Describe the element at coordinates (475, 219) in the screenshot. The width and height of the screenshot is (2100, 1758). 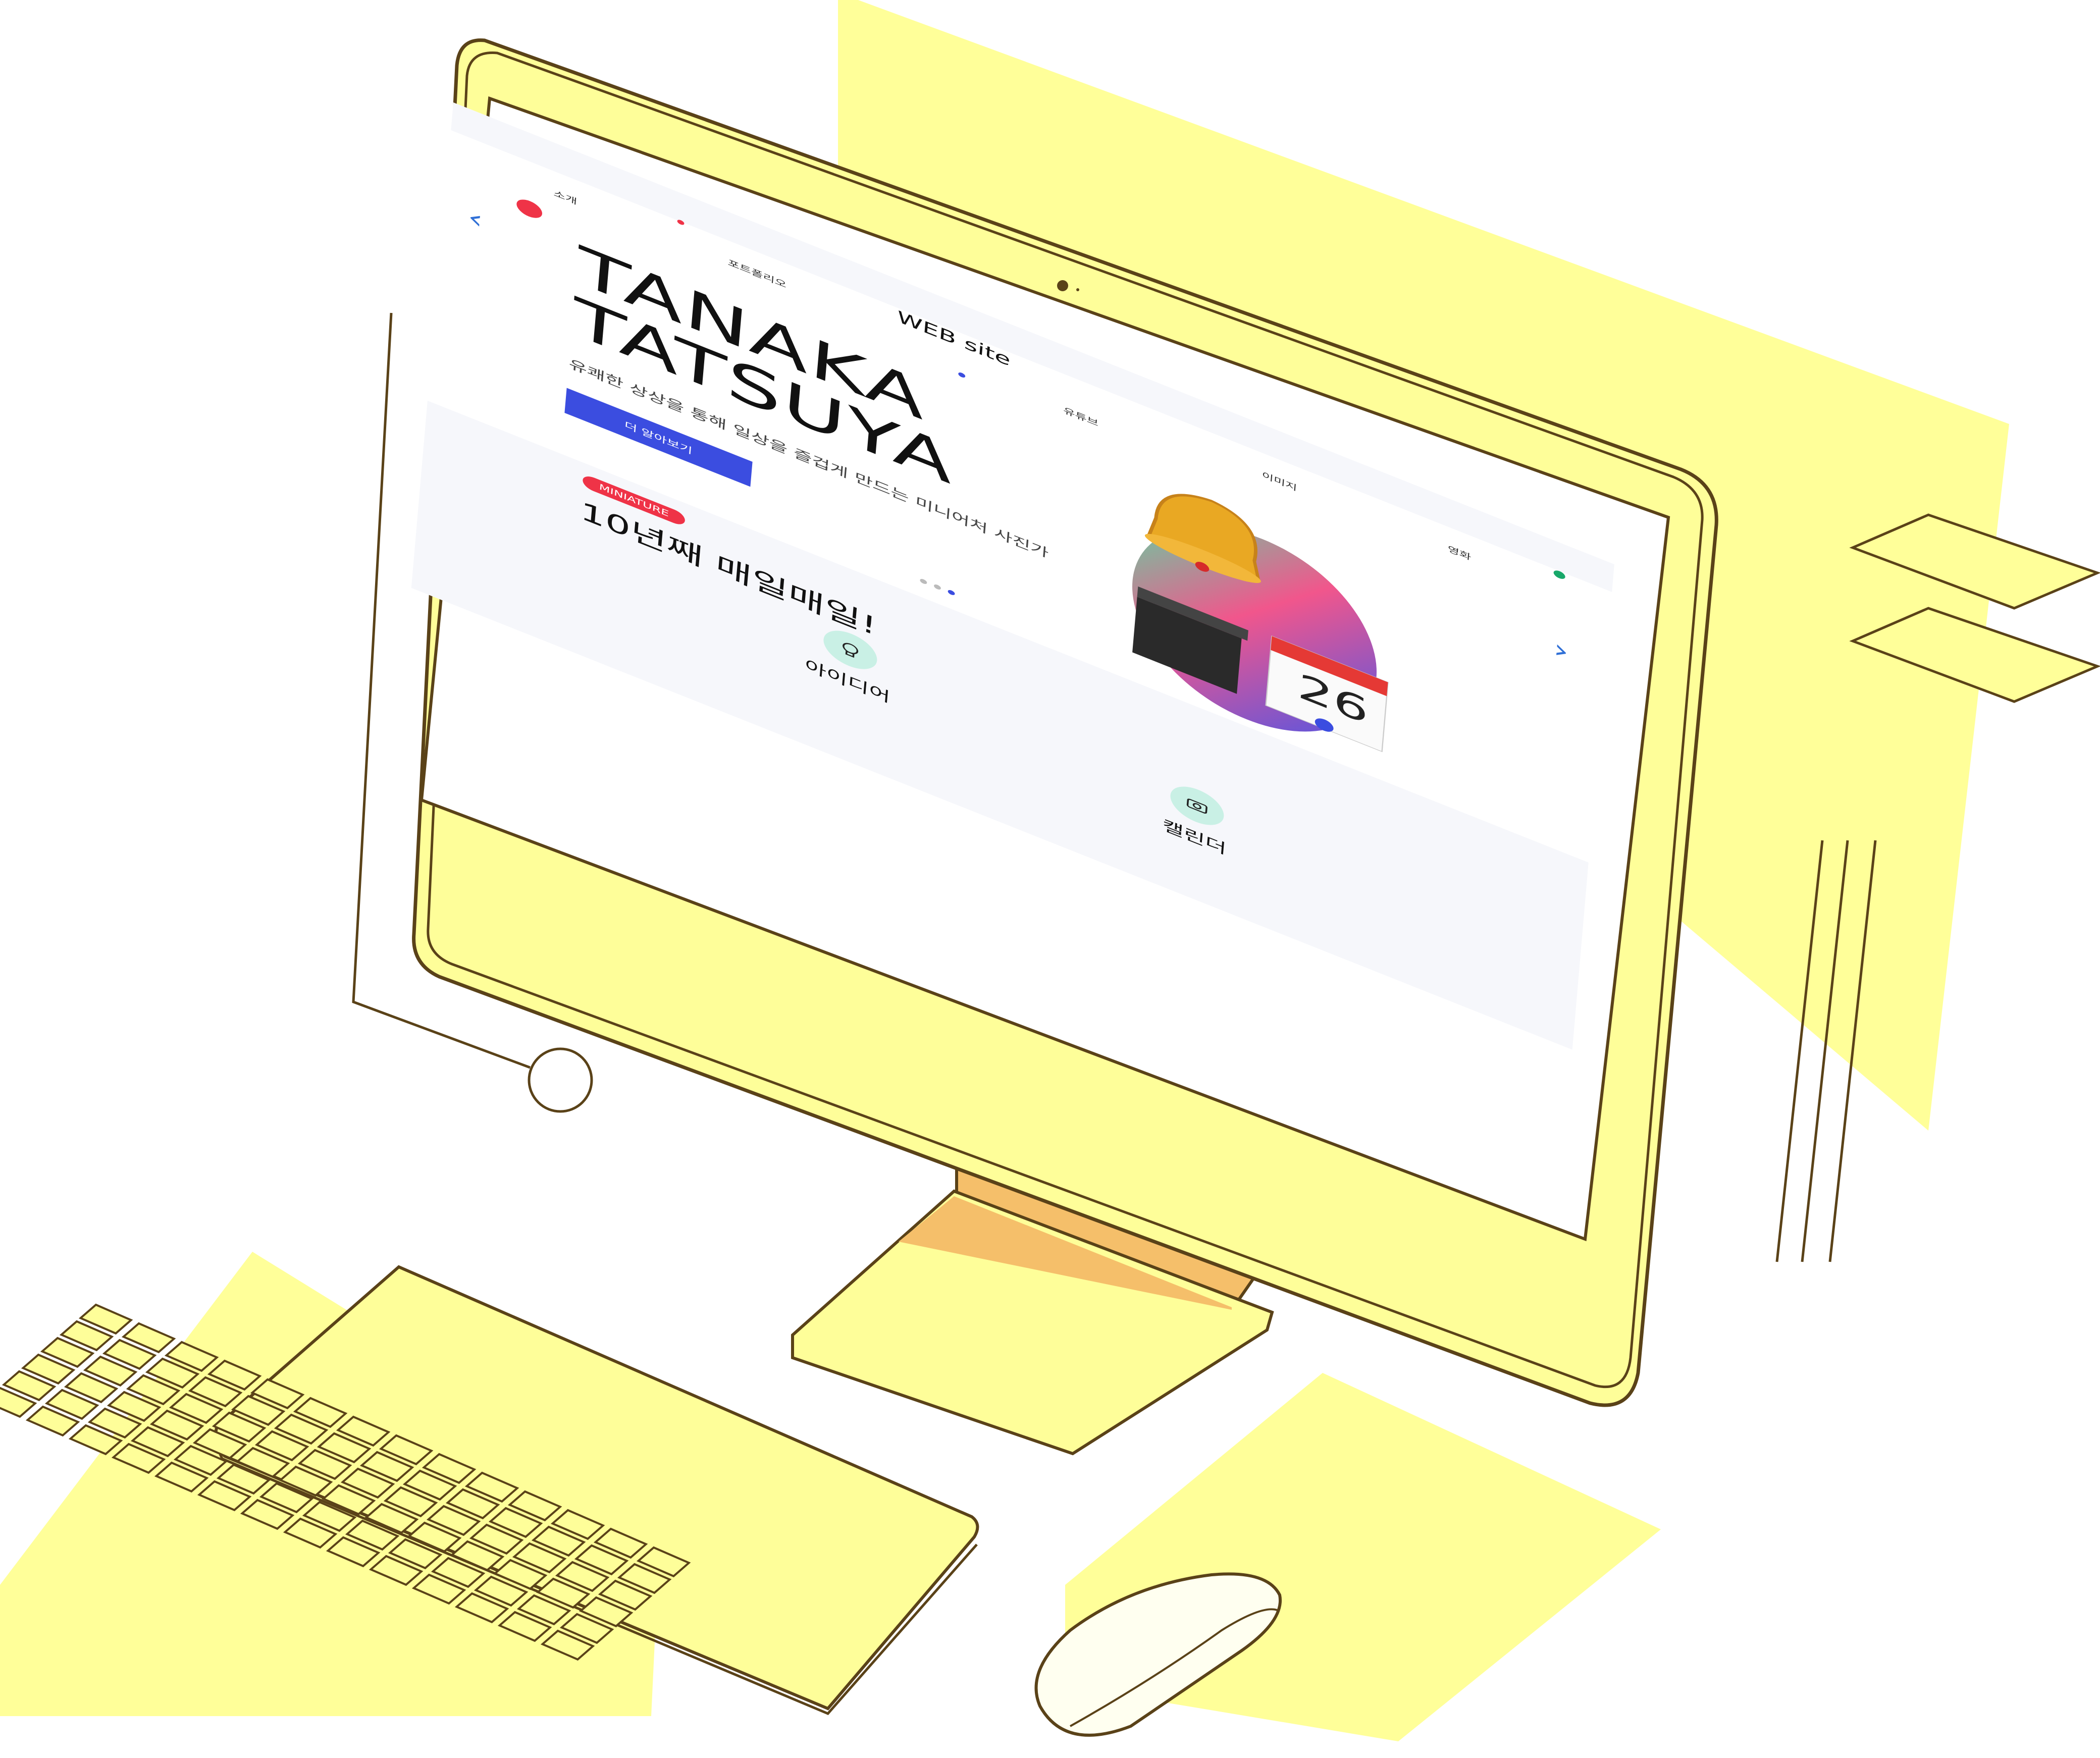
I see `prev-arrow-icon: ‹` at that location.